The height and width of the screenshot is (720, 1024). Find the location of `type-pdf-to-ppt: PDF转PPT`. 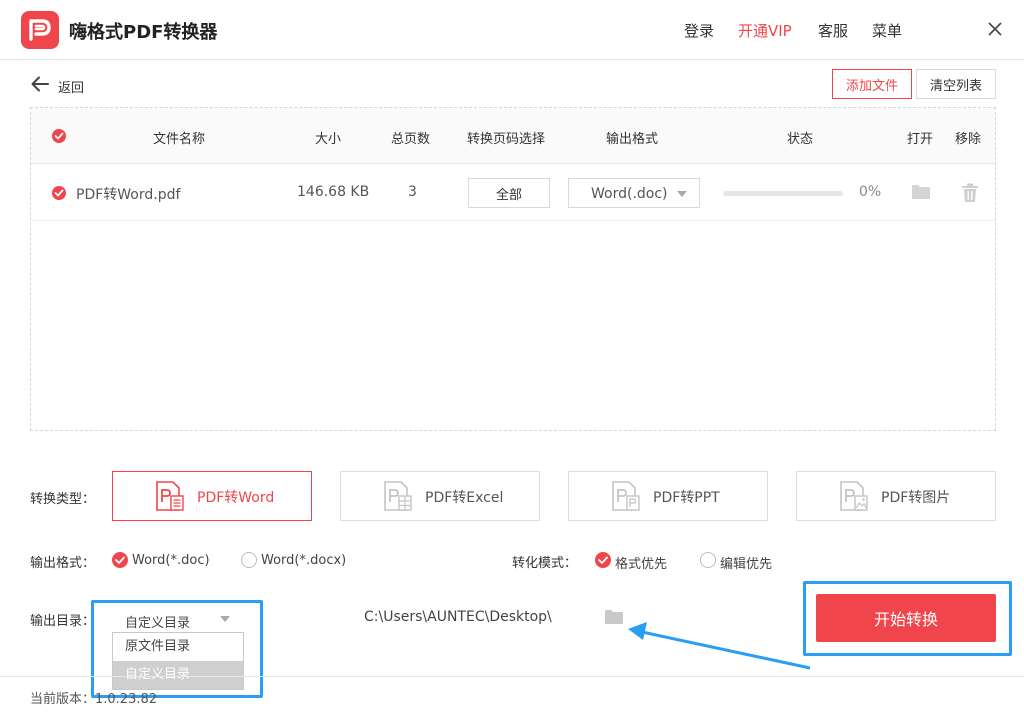

type-pdf-to-ppt: PDF转PPT is located at coordinates (668, 496).